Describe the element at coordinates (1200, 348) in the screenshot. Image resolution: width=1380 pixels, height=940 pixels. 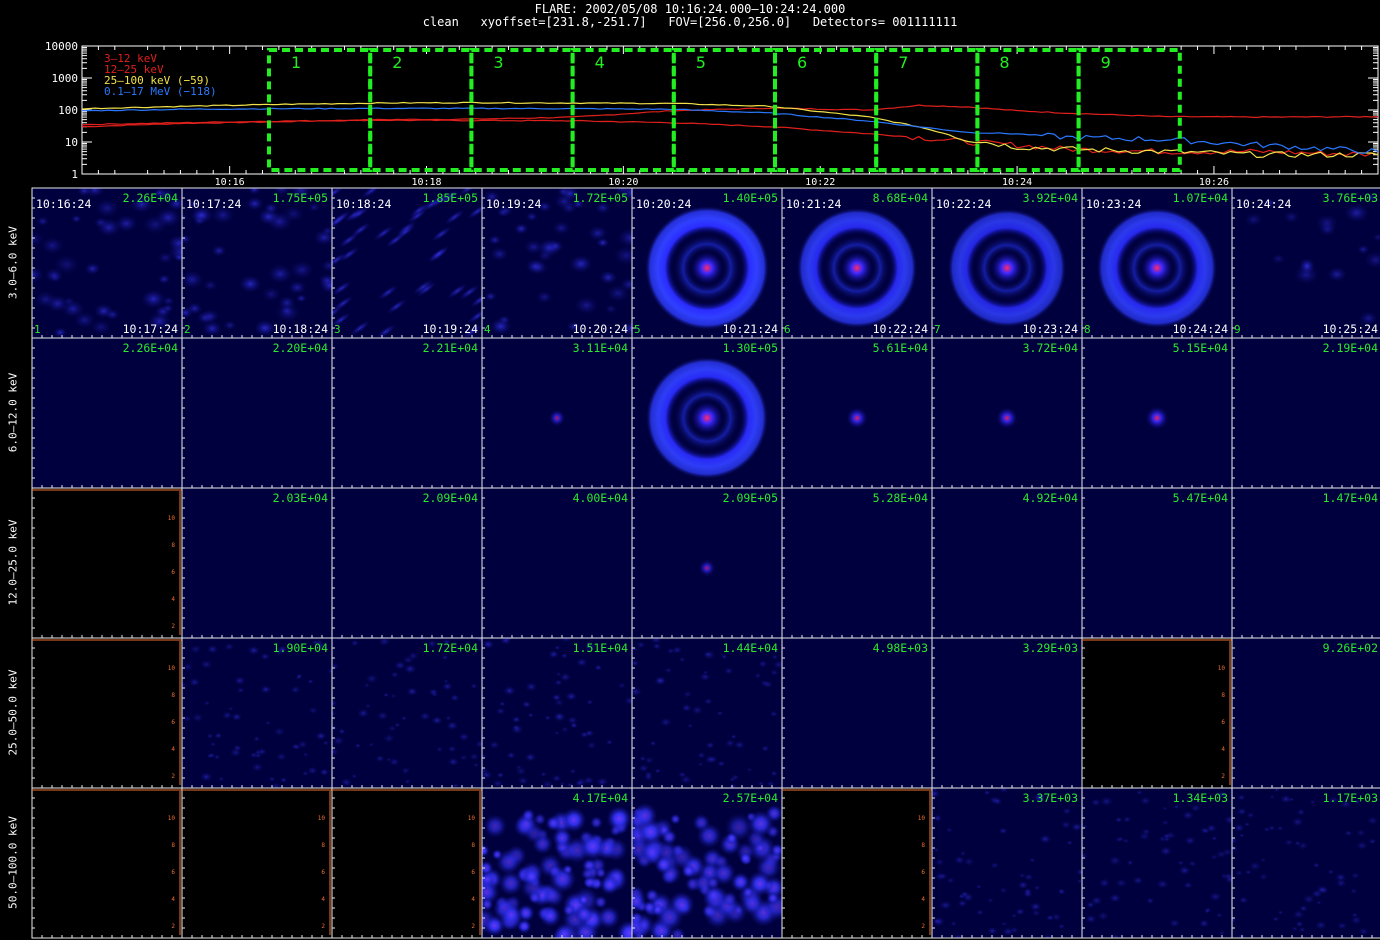
I see `image-peak-value: 5.15E+04` at that location.